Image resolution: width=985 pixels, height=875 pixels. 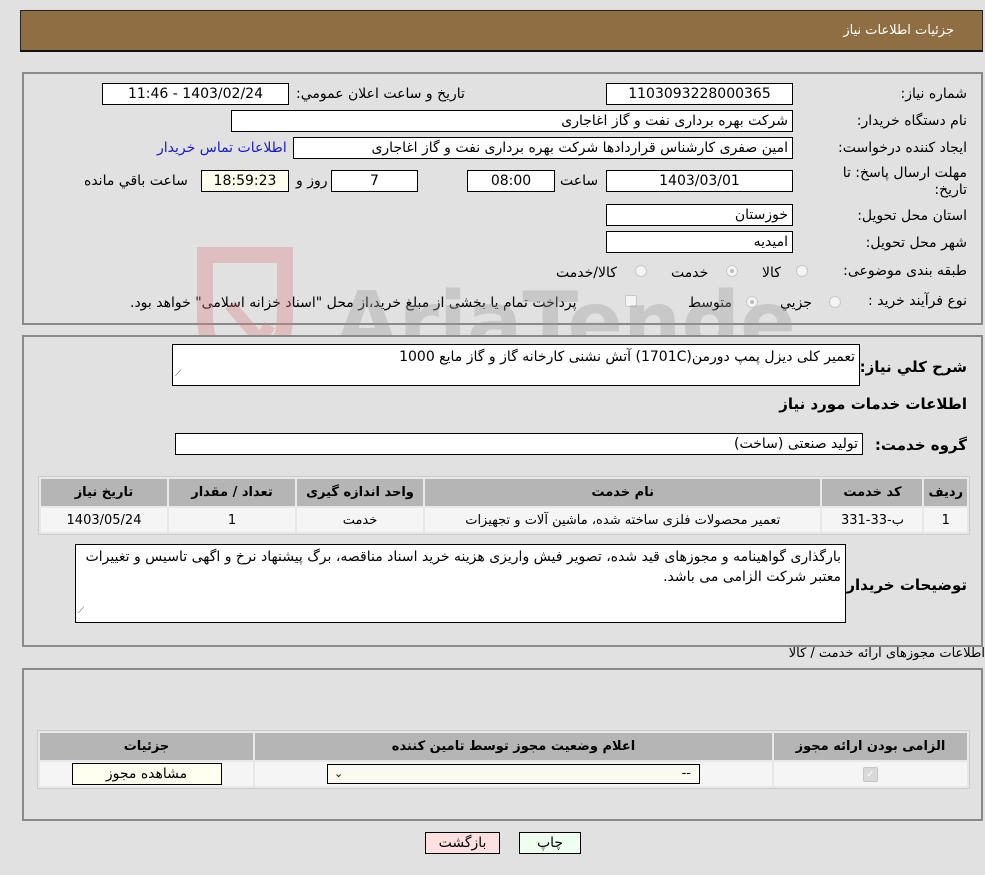 What do you see at coordinates (631, 301) in the screenshot?
I see `treasury-checkbox` at bounding box center [631, 301].